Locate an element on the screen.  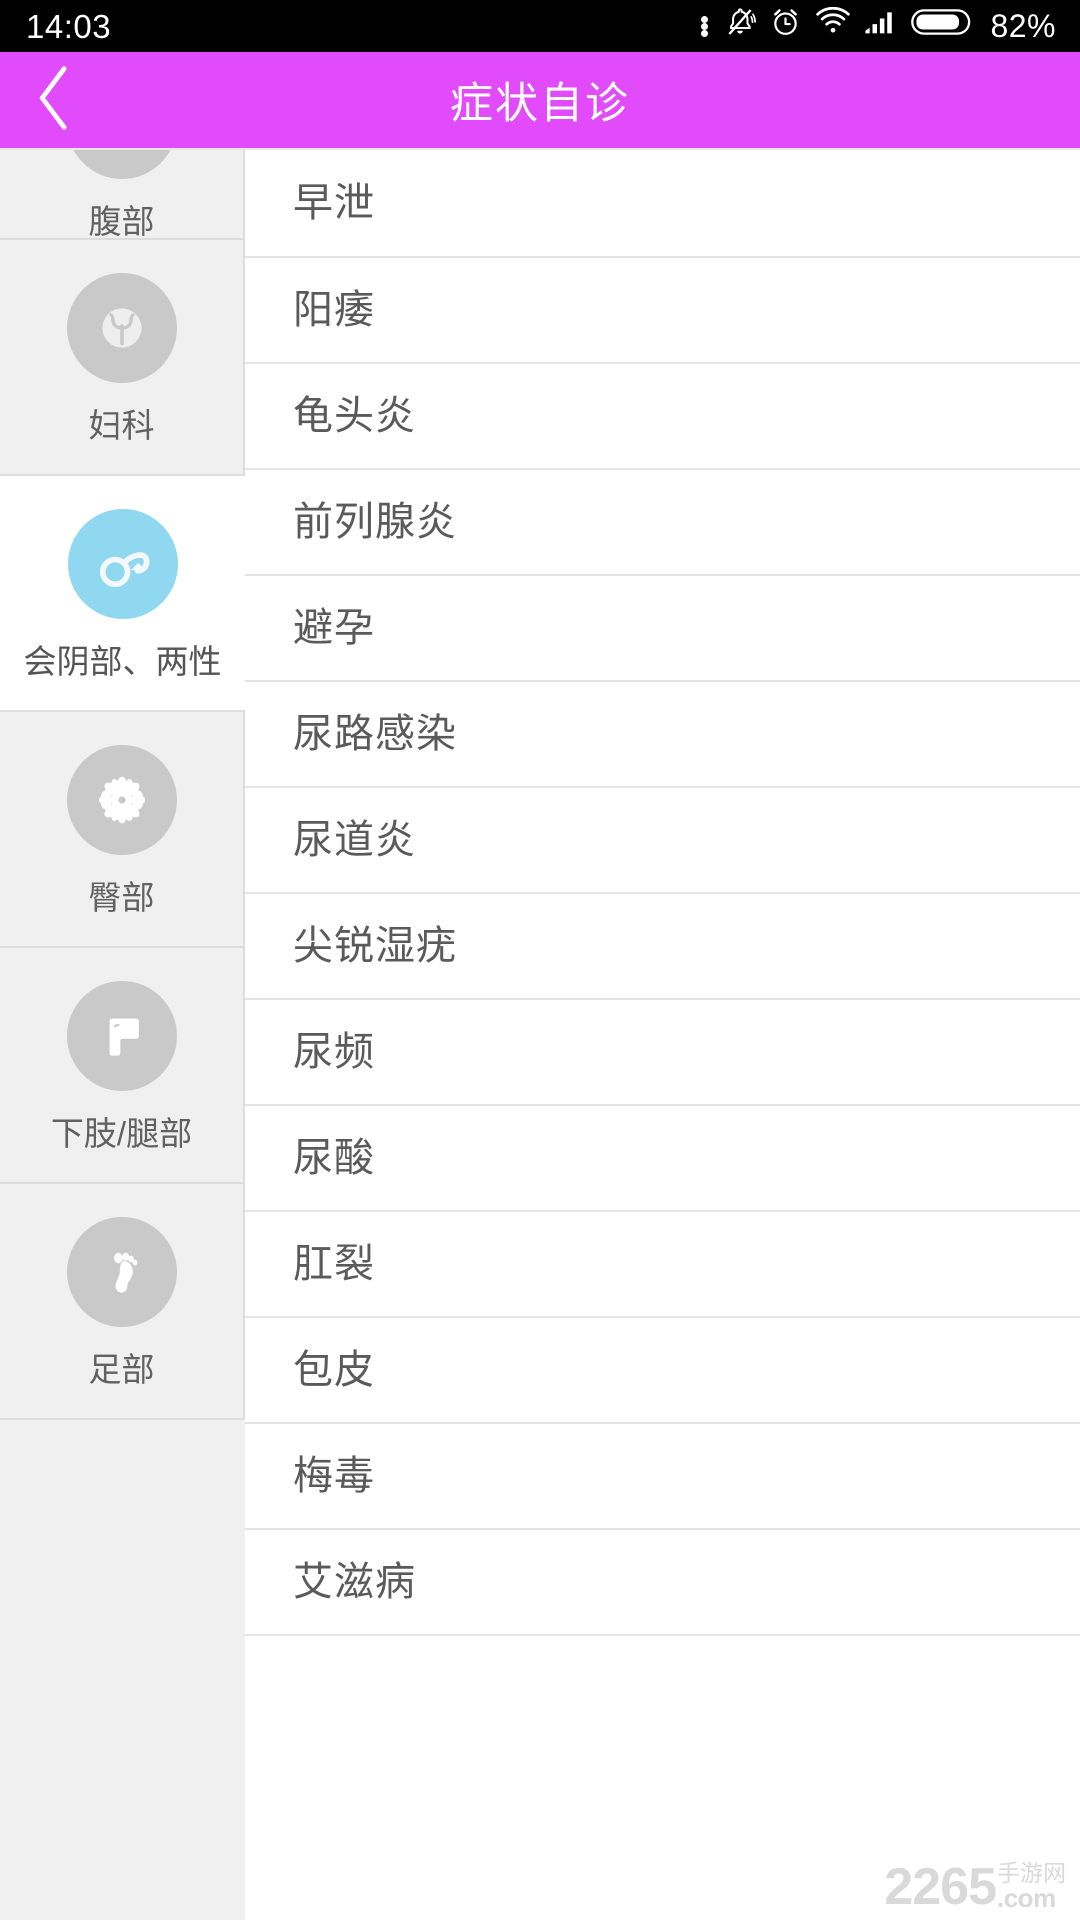
list-item-label: 尿酸 is located at coordinates (334, 1158).